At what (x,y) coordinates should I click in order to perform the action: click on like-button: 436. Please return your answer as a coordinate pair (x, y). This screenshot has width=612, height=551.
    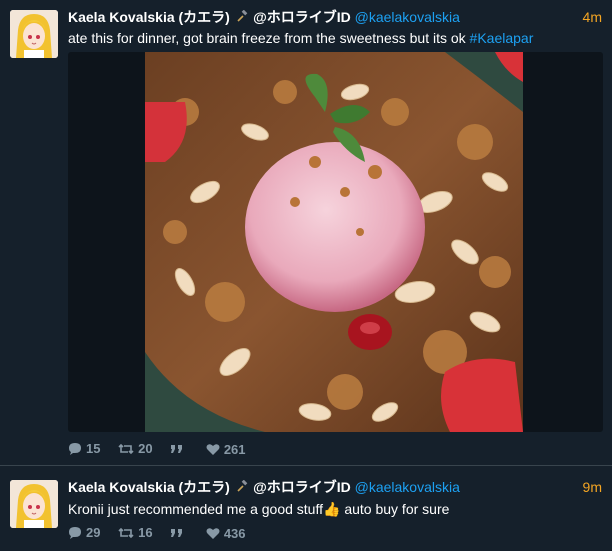
    Looking at the image, I should click on (226, 534).